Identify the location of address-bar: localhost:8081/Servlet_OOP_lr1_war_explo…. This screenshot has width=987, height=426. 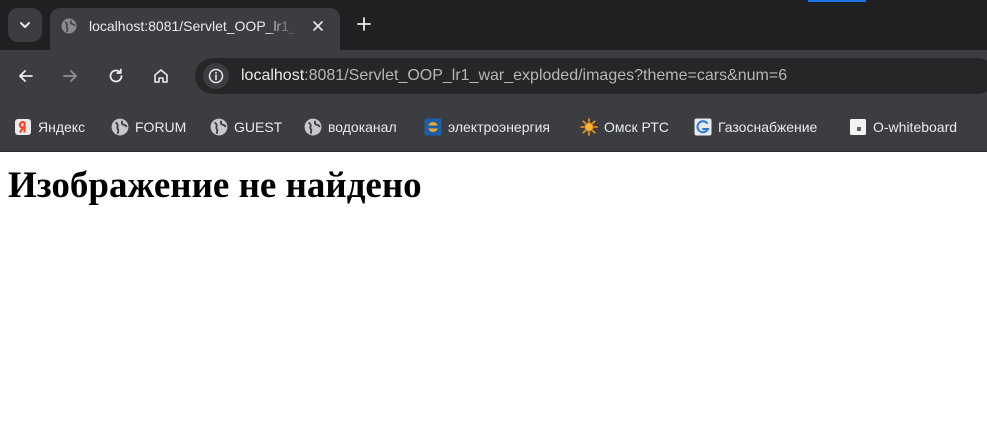
(591, 76).